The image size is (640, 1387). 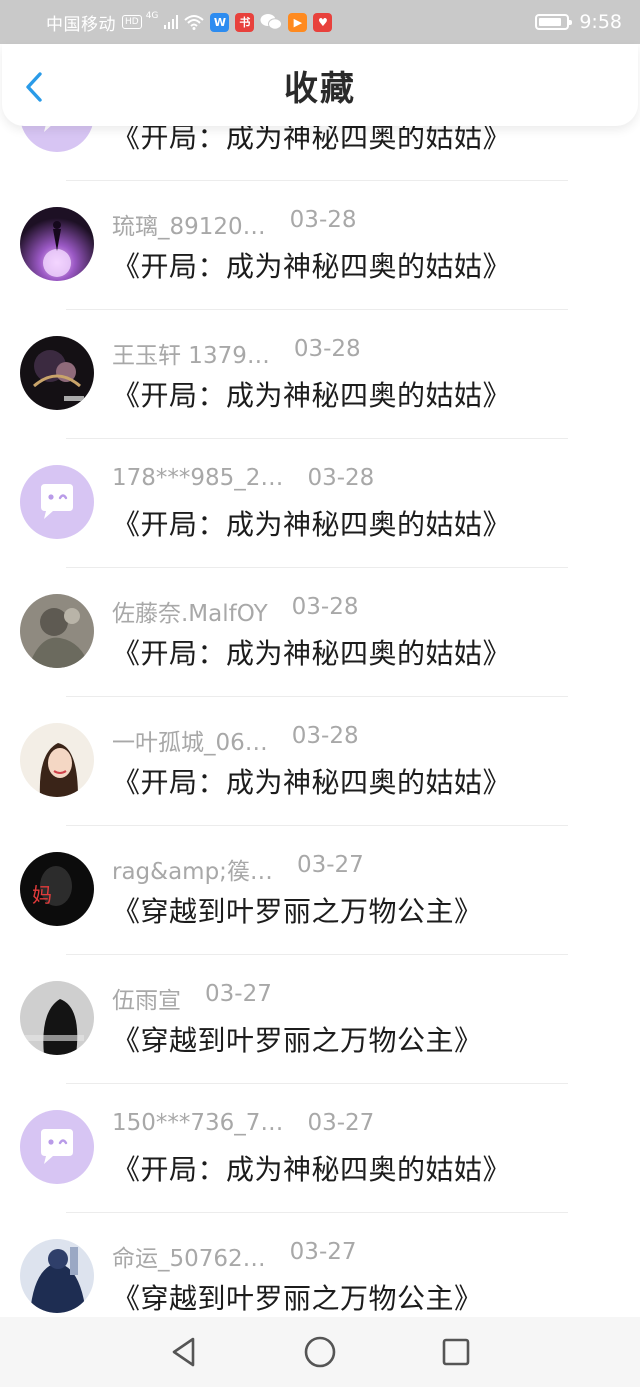 I want to click on item-meta: 一叶孤城_06… 03-28, so click(x=235, y=740).